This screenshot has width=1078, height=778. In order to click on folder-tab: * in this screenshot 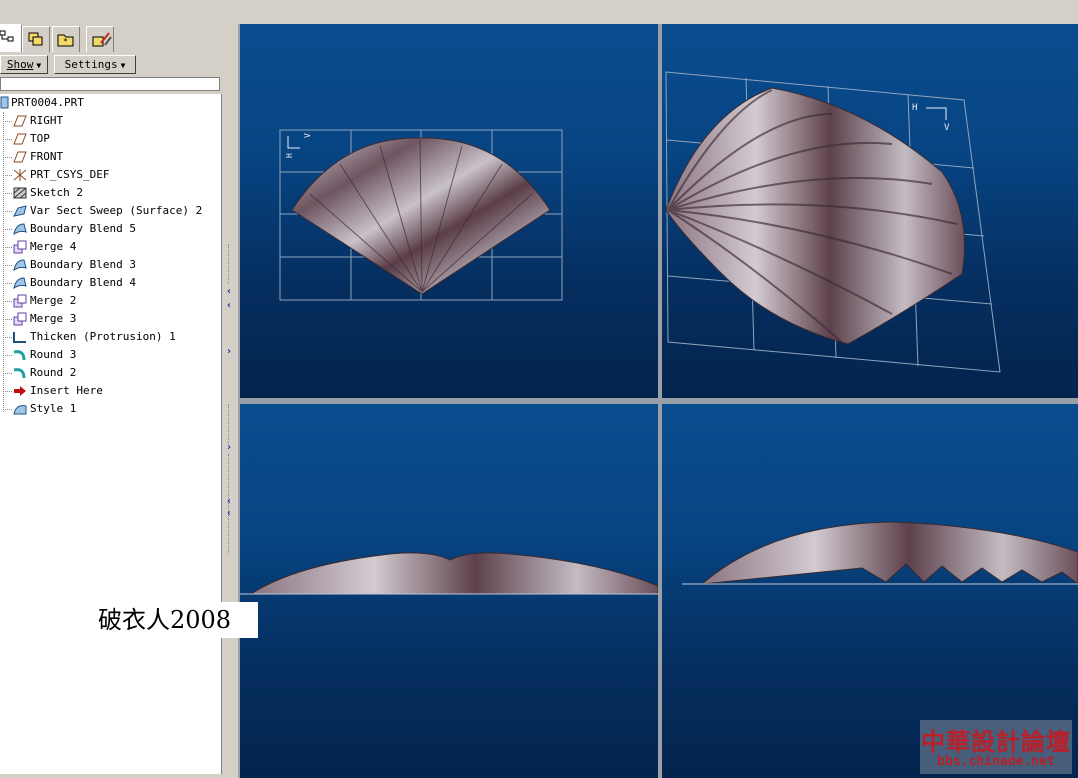, I will do `click(66, 39)`.